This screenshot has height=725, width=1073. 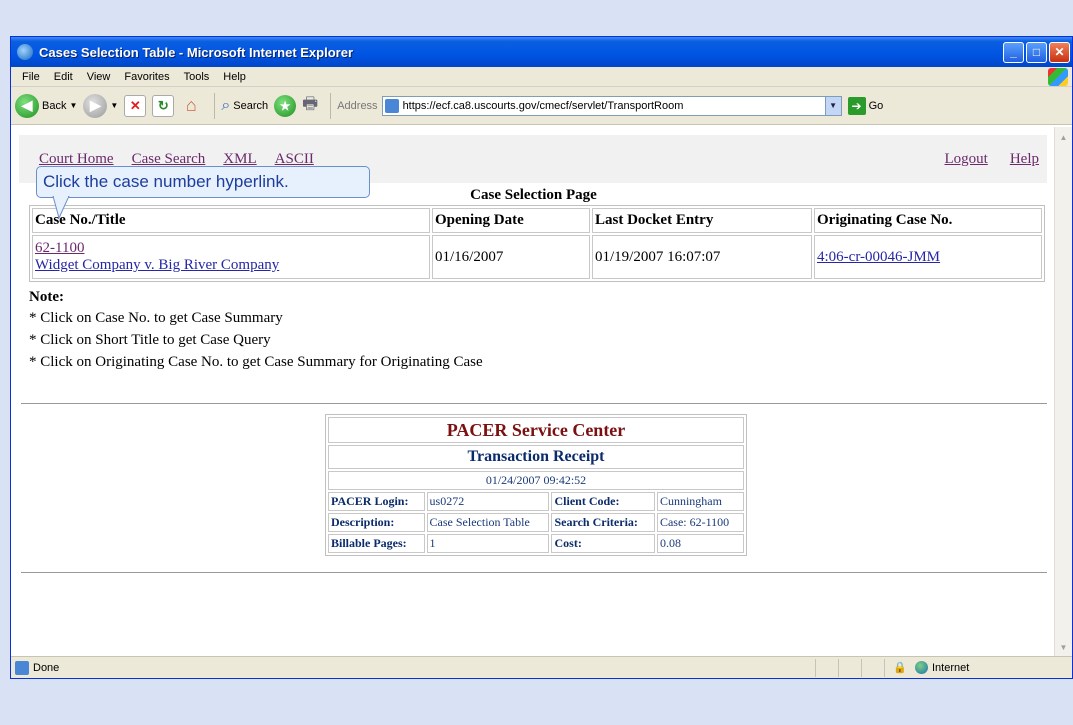 I want to click on menu-view: View, so click(x=99, y=77).